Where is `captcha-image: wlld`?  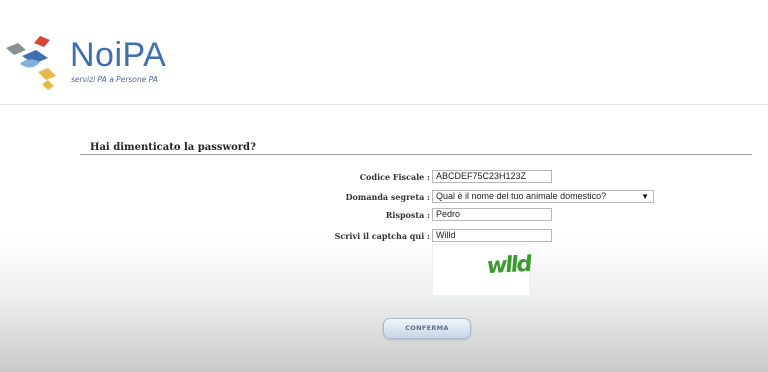
captcha-image: wlld is located at coordinates (482, 270).